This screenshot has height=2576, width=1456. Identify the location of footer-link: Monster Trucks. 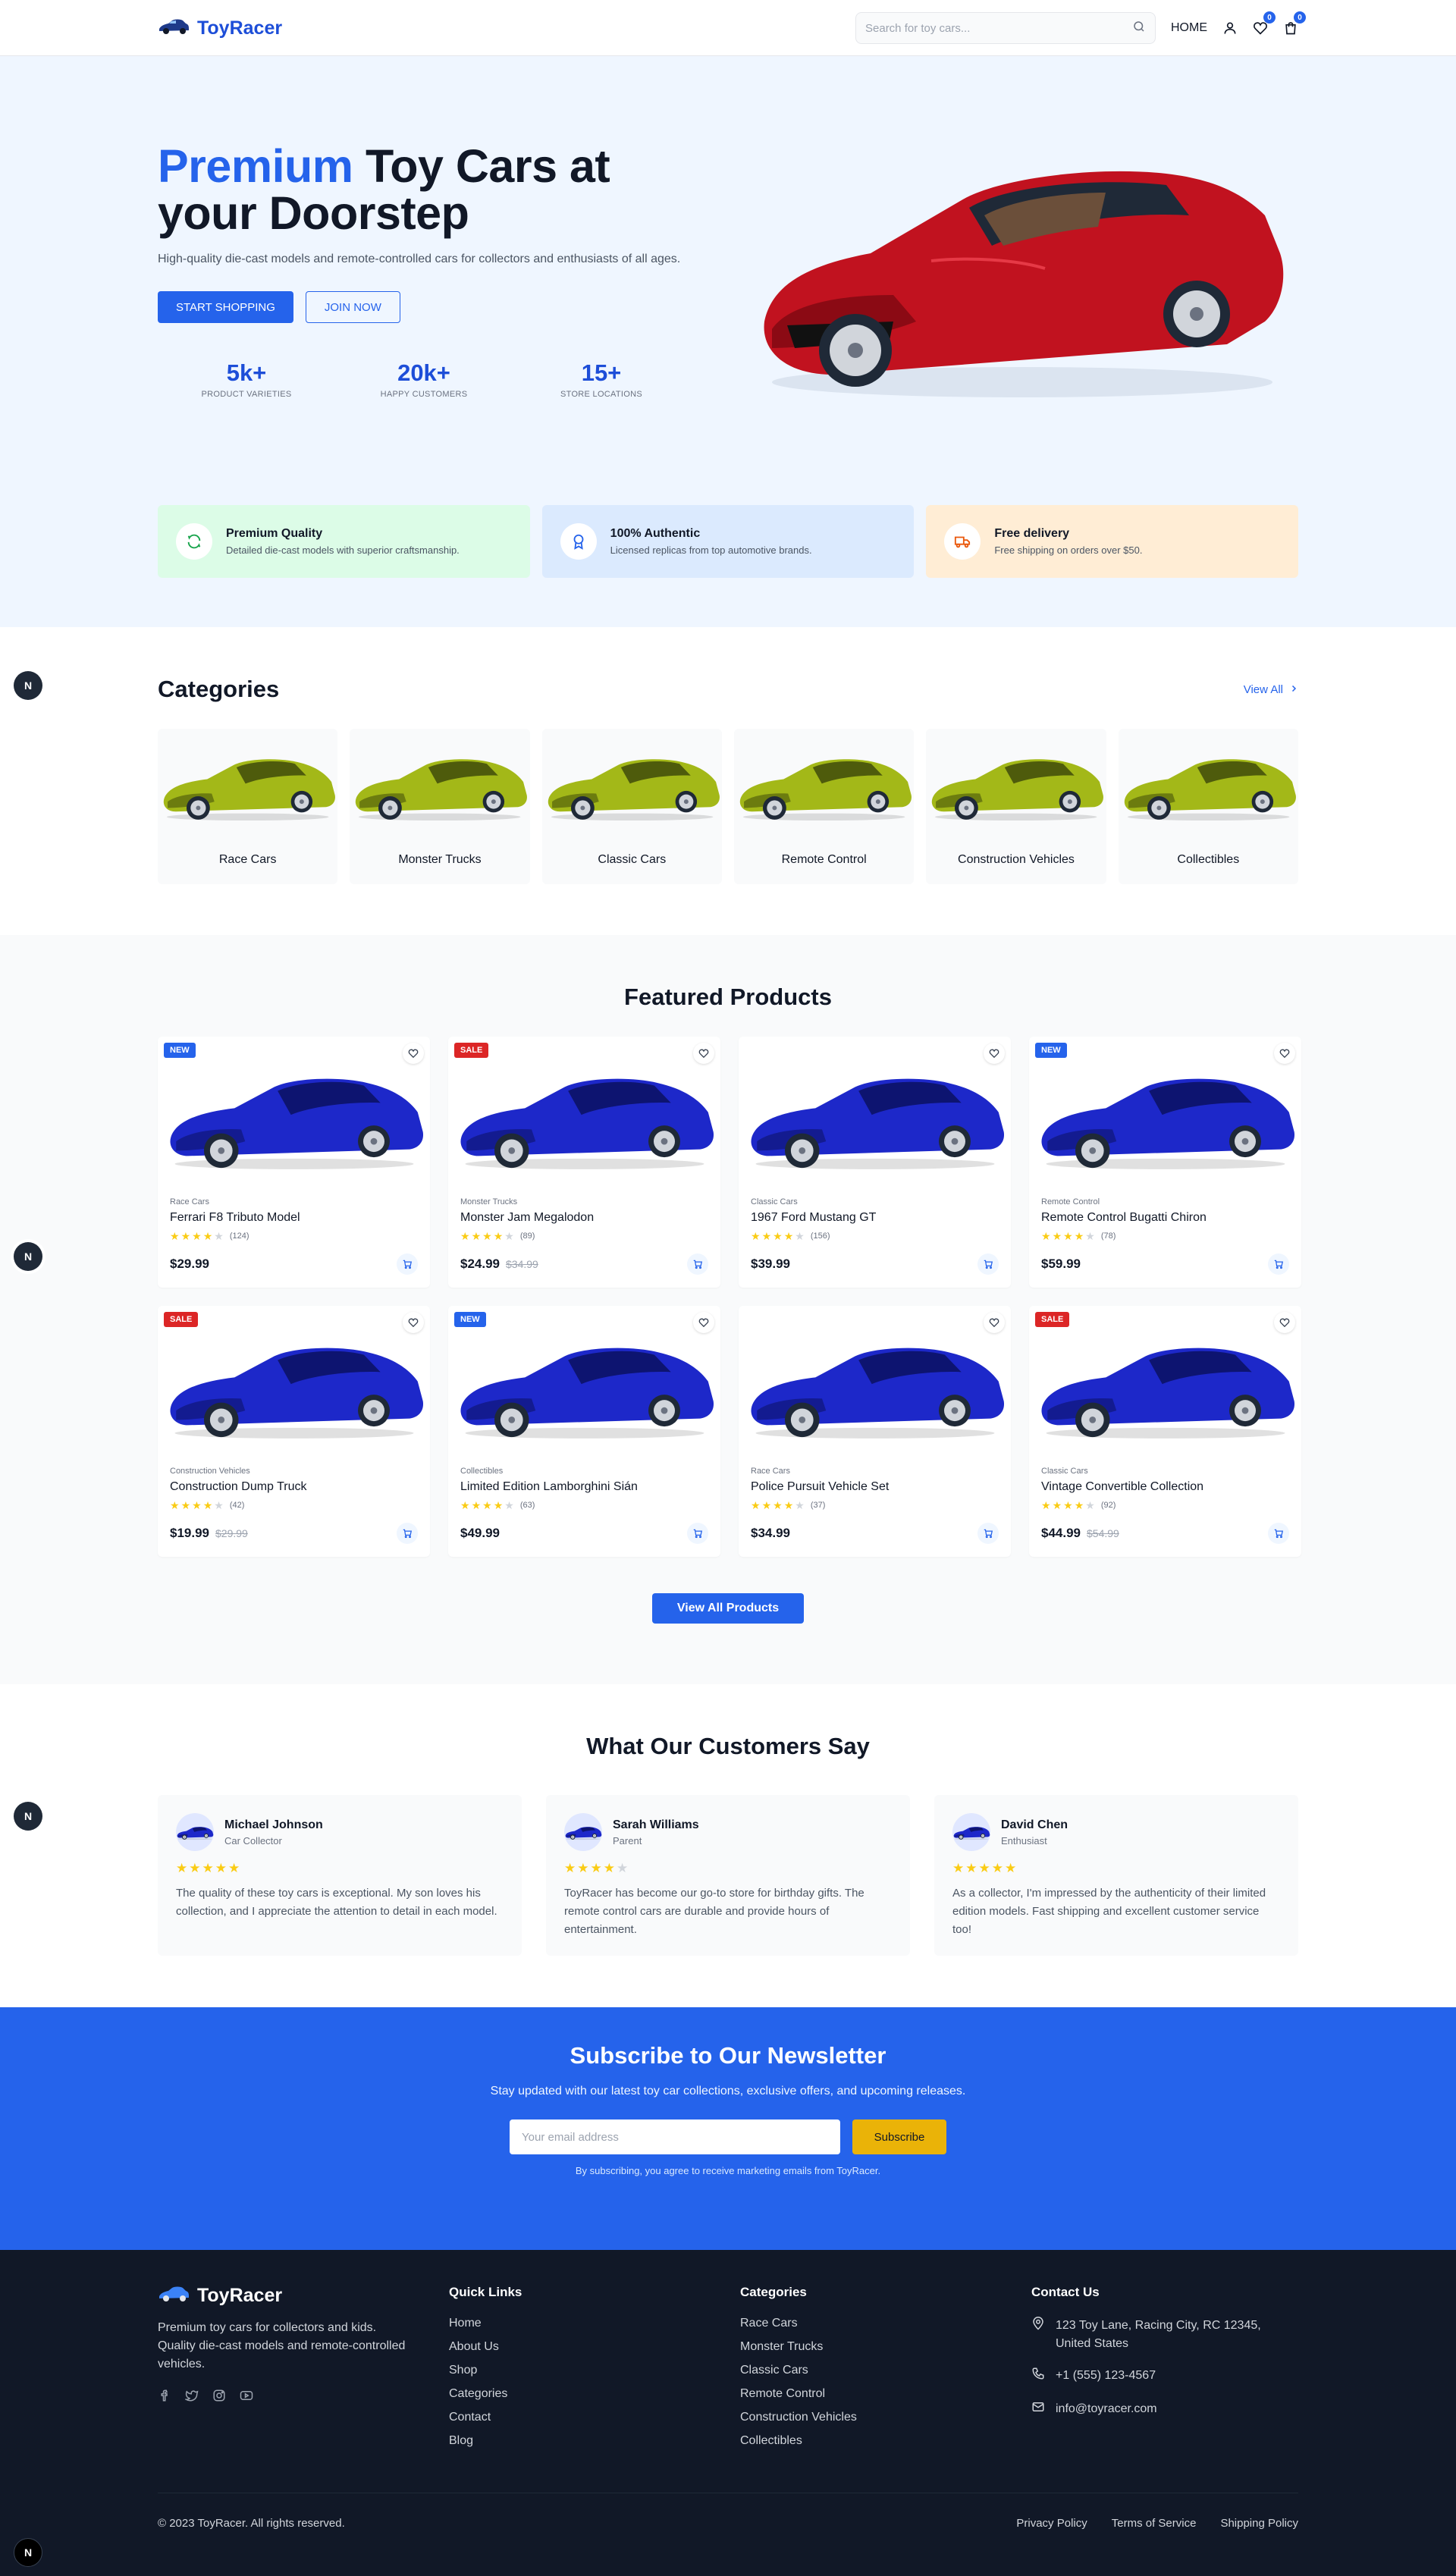
(885, 2347).